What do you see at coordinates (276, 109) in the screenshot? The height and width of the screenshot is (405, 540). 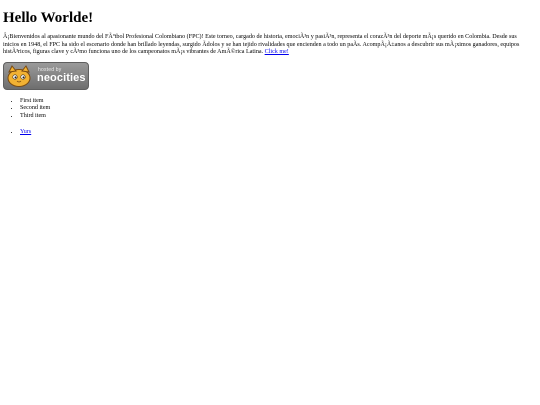 I see `list-item: Second item` at bounding box center [276, 109].